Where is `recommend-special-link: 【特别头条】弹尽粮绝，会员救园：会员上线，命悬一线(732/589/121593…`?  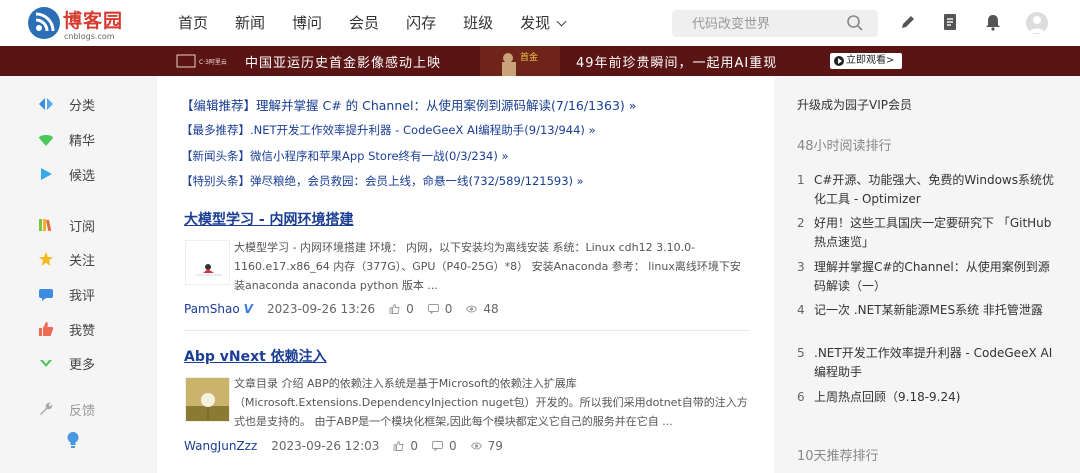
recommend-special-link: 【特别头条】弹尽粮绝，会员救园：会员上线，命悬一线(732/589/121593… is located at coordinates (382, 181).